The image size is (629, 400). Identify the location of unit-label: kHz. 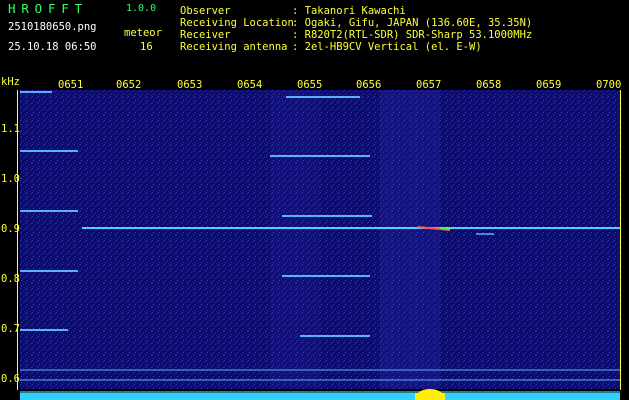
(10, 82).